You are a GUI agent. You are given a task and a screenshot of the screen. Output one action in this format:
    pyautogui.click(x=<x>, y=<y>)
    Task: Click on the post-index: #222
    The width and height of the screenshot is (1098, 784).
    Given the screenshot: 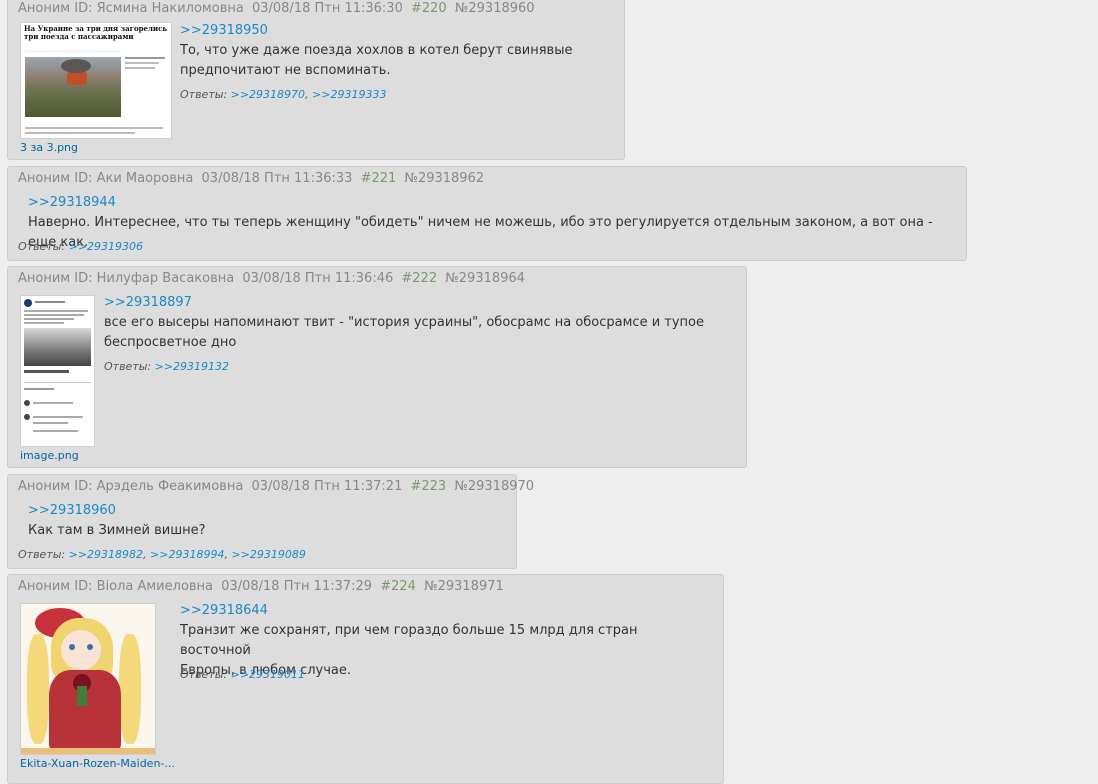 What is the action you would take?
    pyautogui.click(x=419, y=278)
    